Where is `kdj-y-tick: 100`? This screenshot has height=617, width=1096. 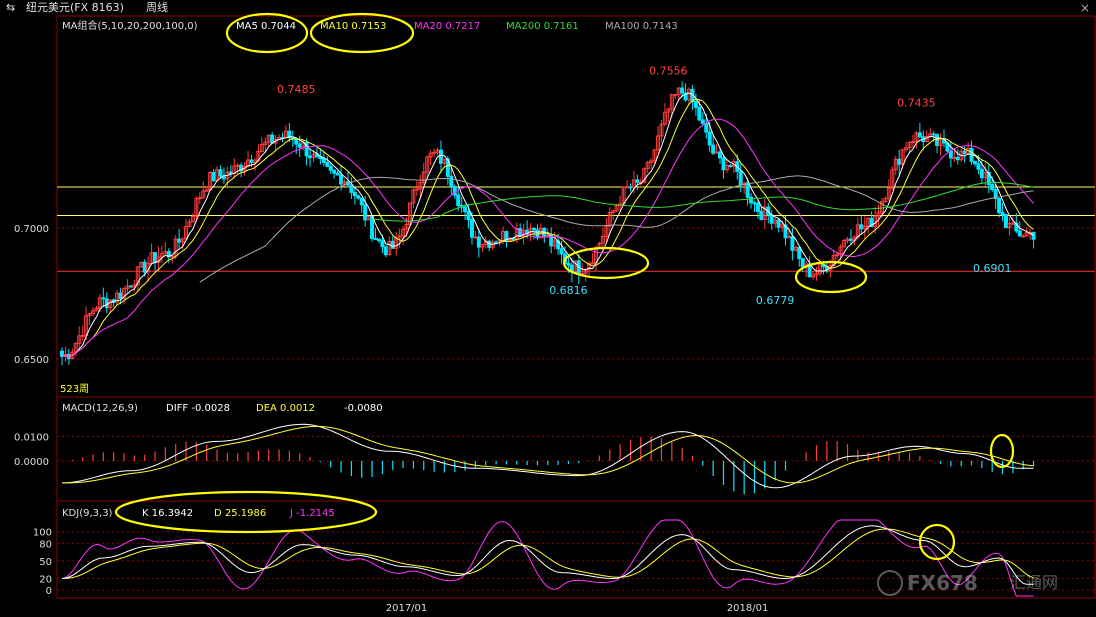
kdj-y-tick: 100 is located at coordinates (42, 533).